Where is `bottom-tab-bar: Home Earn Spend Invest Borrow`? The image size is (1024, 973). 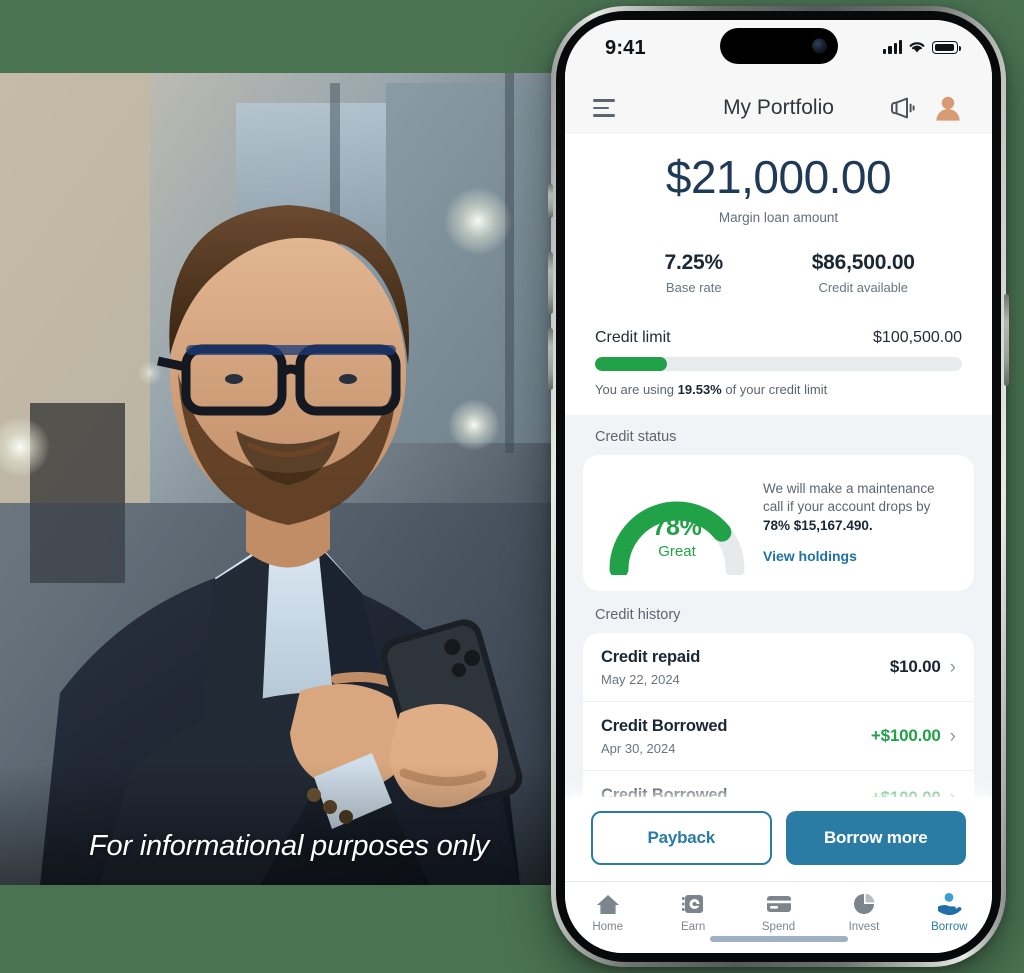
bottom-tab-bar: Home Earn Spend Invest Borrow is located at coordinates (778, 917).